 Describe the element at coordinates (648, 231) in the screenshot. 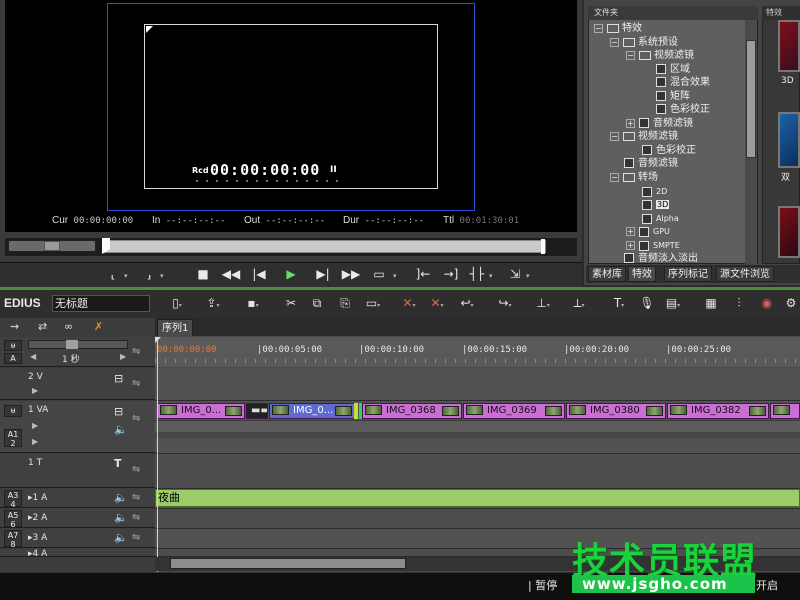

I see `tree-node-gpu: + GPU` at that location.